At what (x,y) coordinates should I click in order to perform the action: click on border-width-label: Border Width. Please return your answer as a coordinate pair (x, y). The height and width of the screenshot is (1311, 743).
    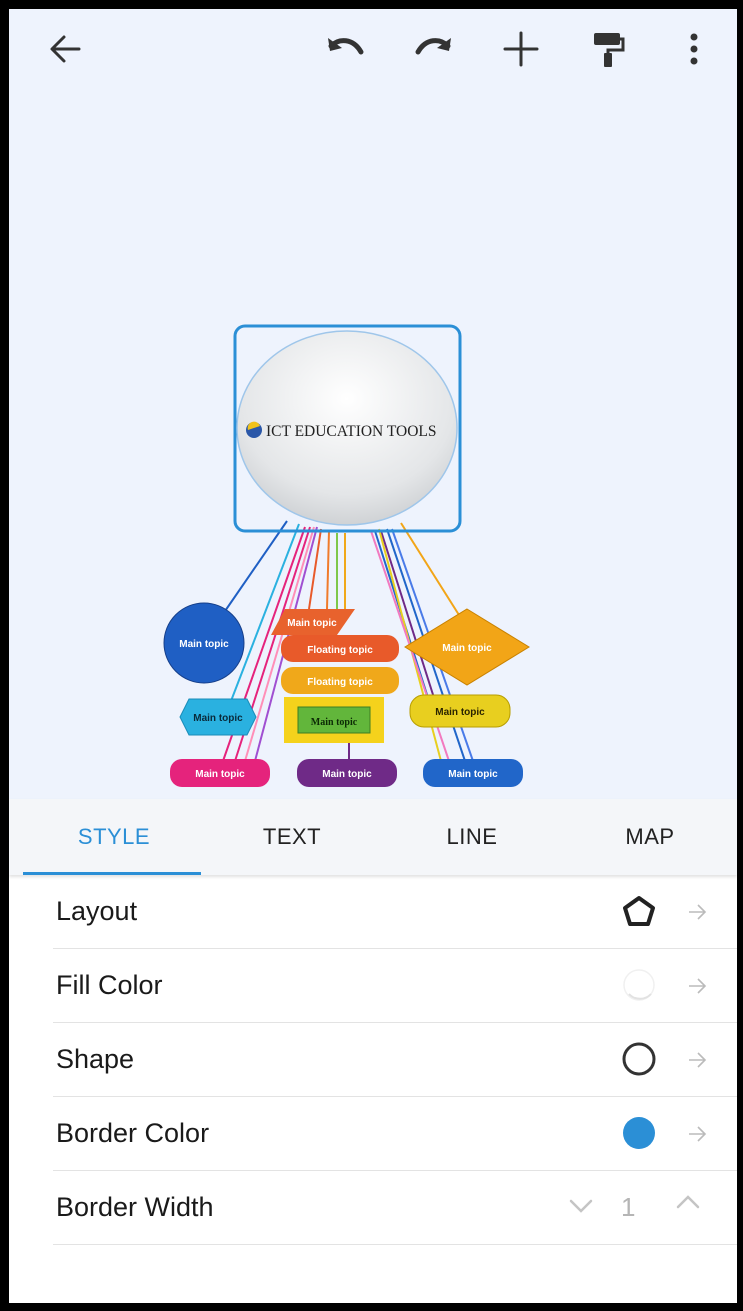
    Looking at the image, I should click on (135, 1207).